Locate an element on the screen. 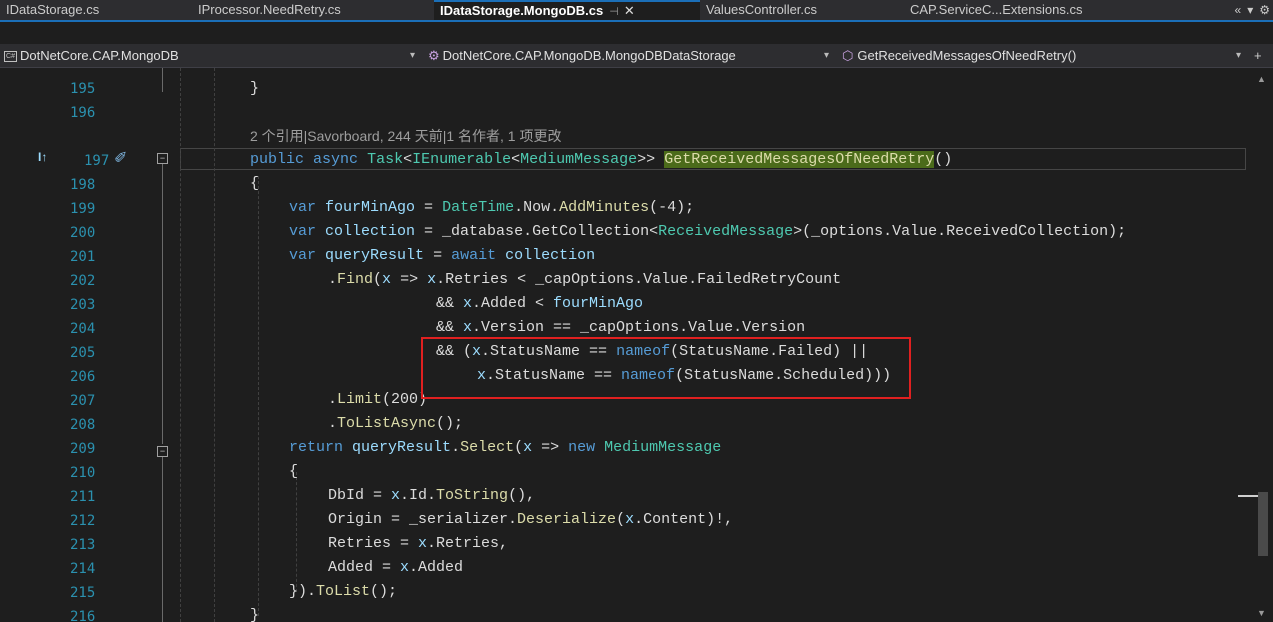 The image size is (1273, 622). line-number: 210 is located at coordinates (83, 473).